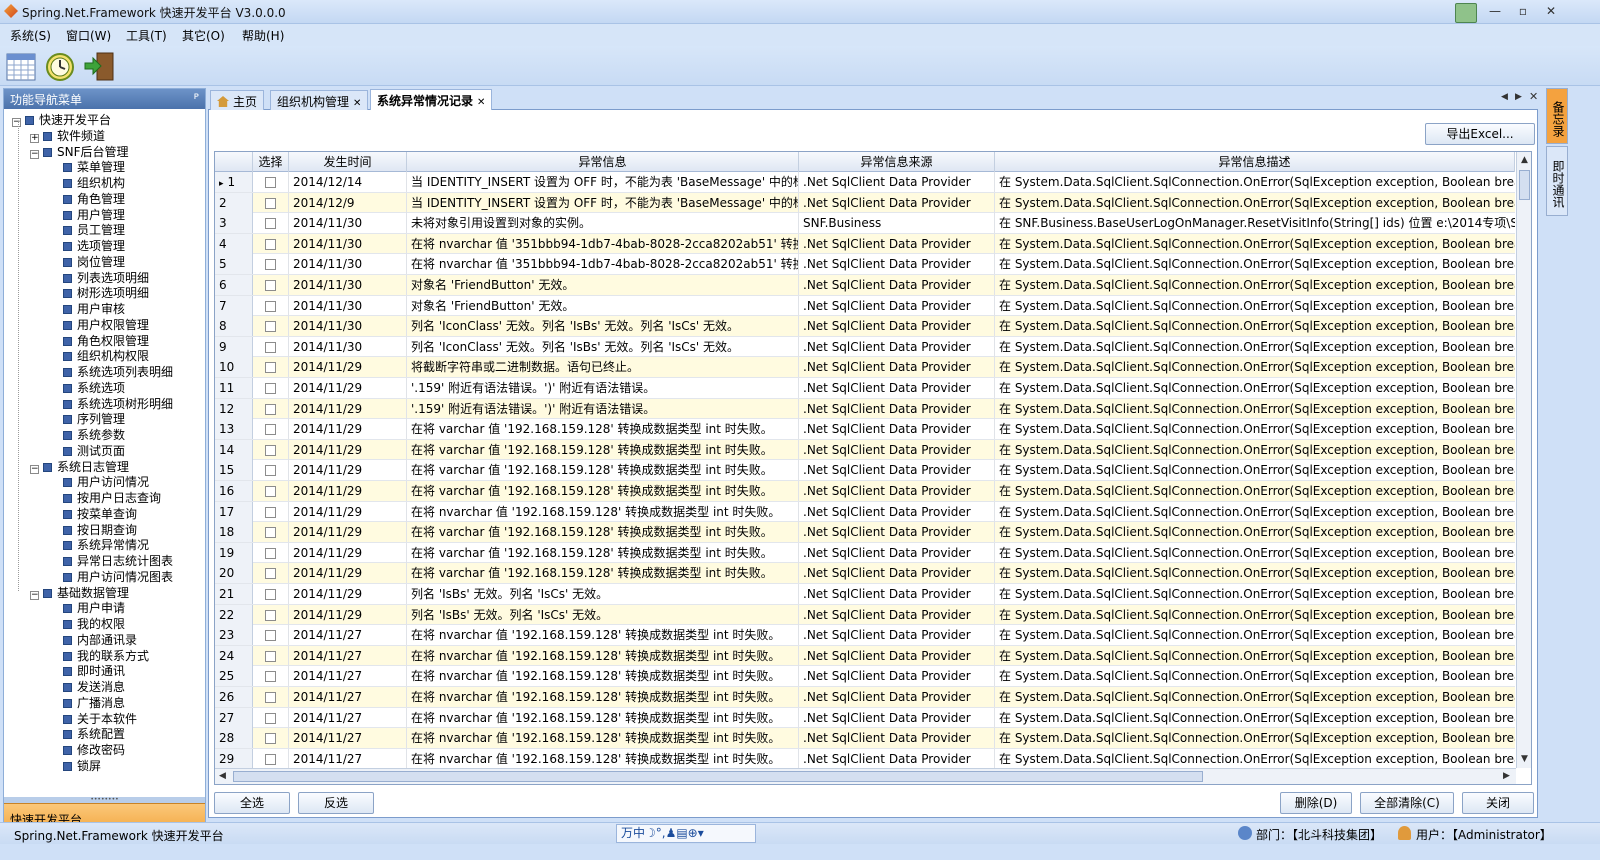 Image resolution: width=1600 pixels, height=860 pixels. Describe the element at coordinates (93, 514) in the screenshot. I see `nav-item: 按菜单查询` at that location.